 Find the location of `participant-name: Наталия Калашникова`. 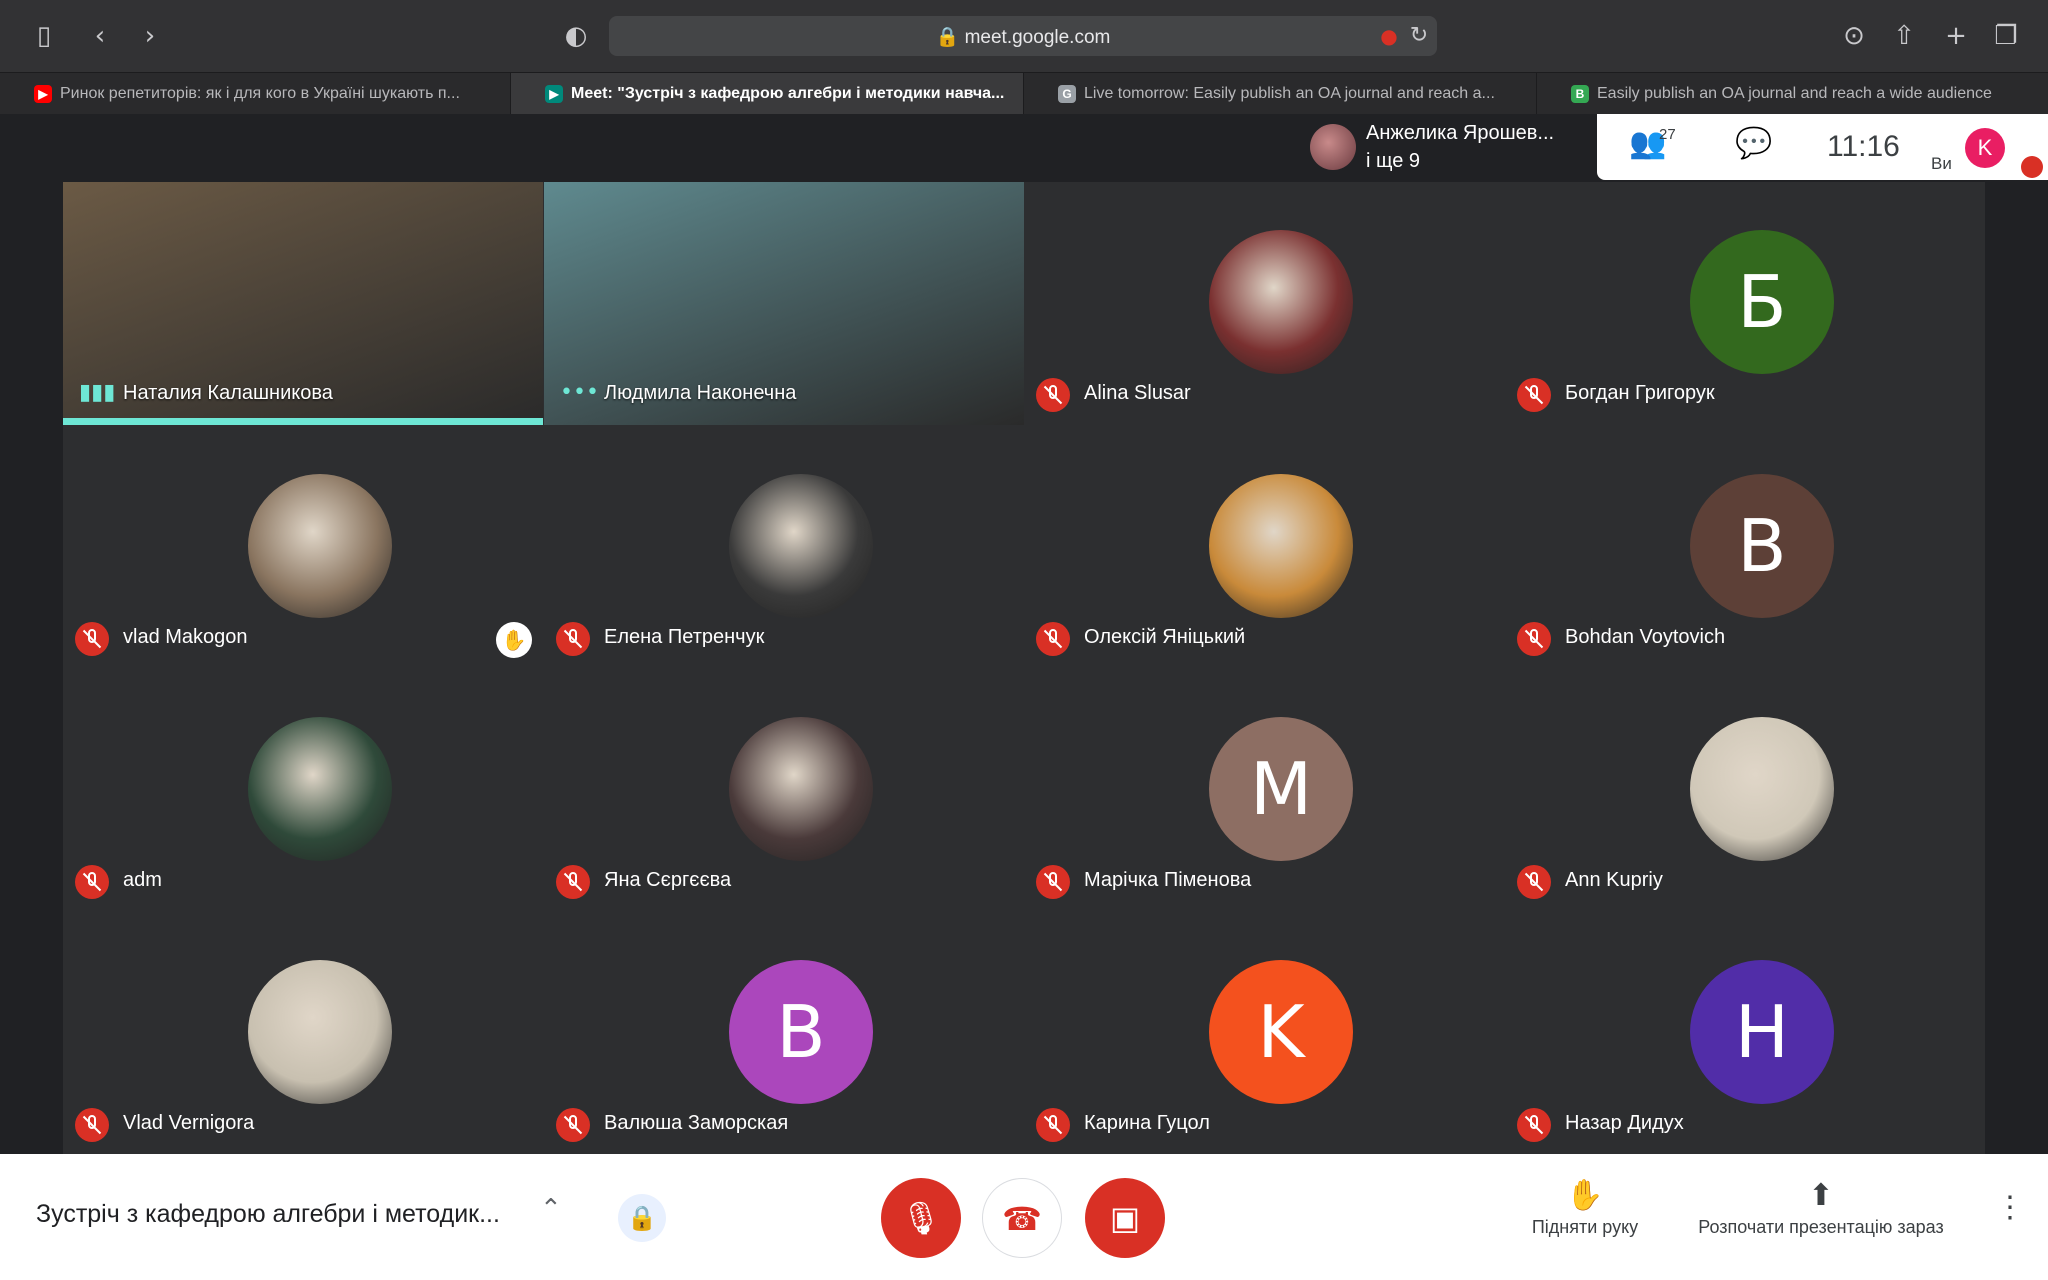

participant-name: Наталия Калашникова is located at coordinates (228, 393).